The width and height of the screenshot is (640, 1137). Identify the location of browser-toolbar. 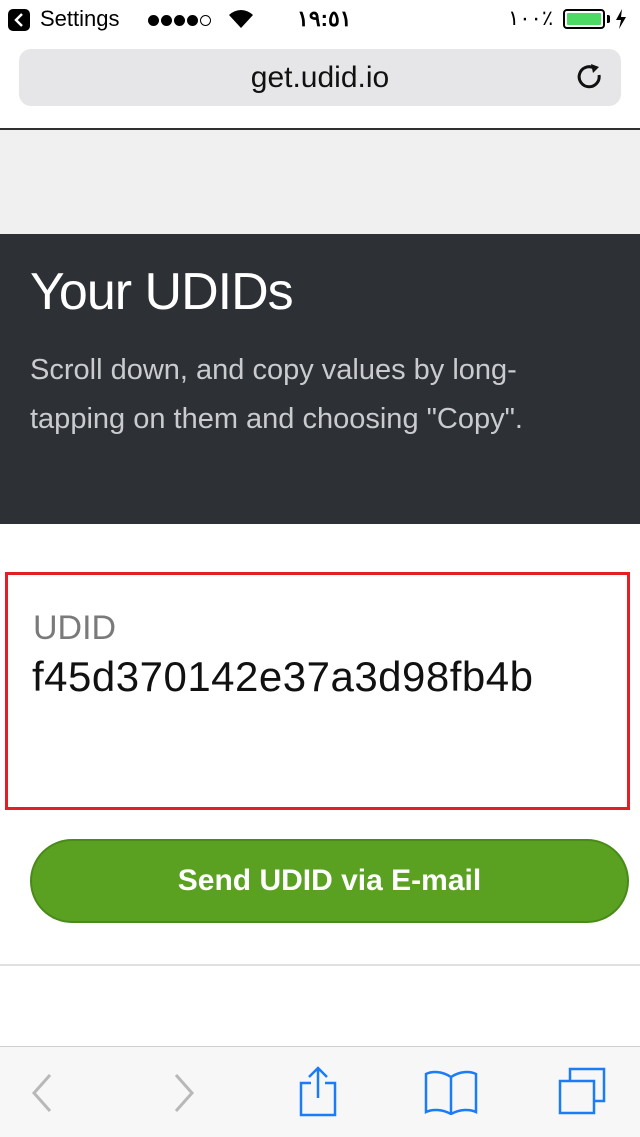
(320, 1091).